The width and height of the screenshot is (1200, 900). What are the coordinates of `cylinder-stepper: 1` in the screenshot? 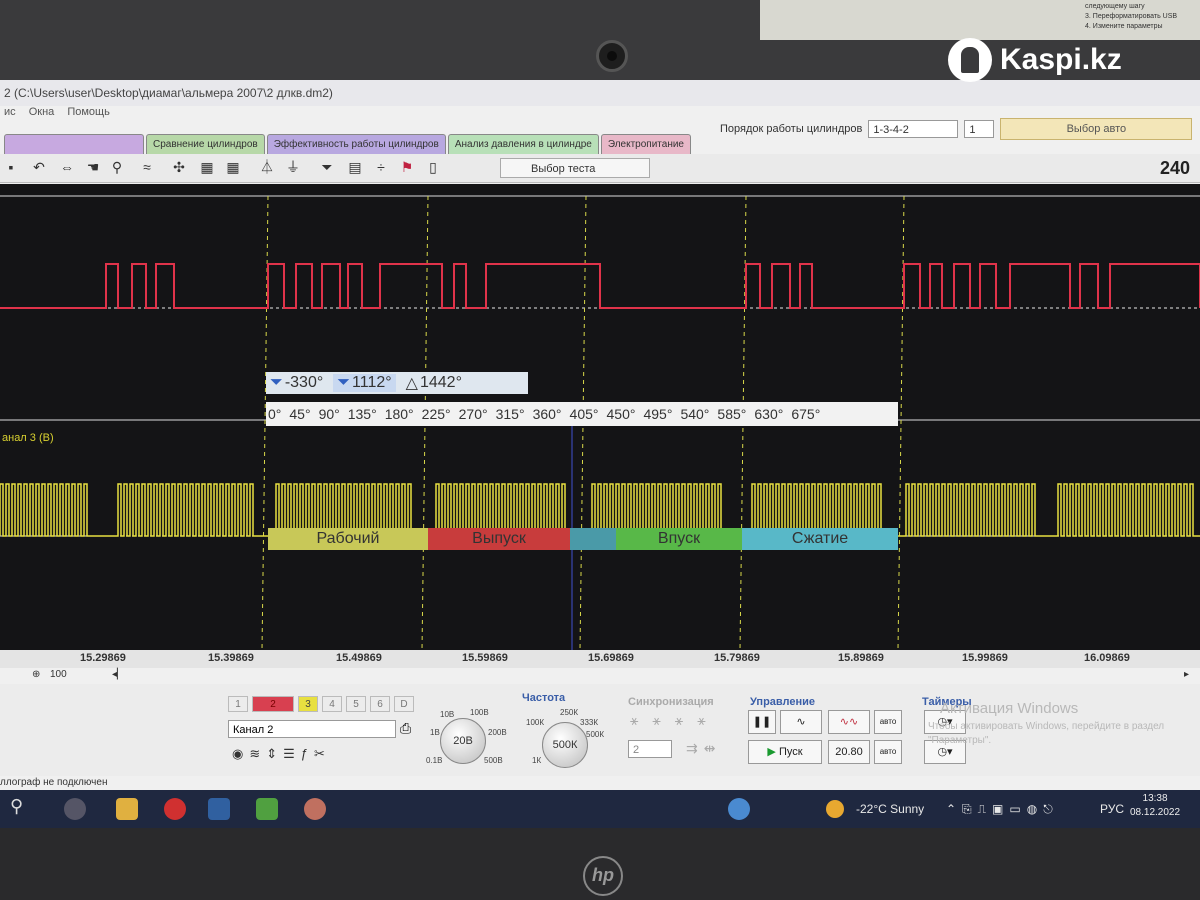 It's located at (979, 129).